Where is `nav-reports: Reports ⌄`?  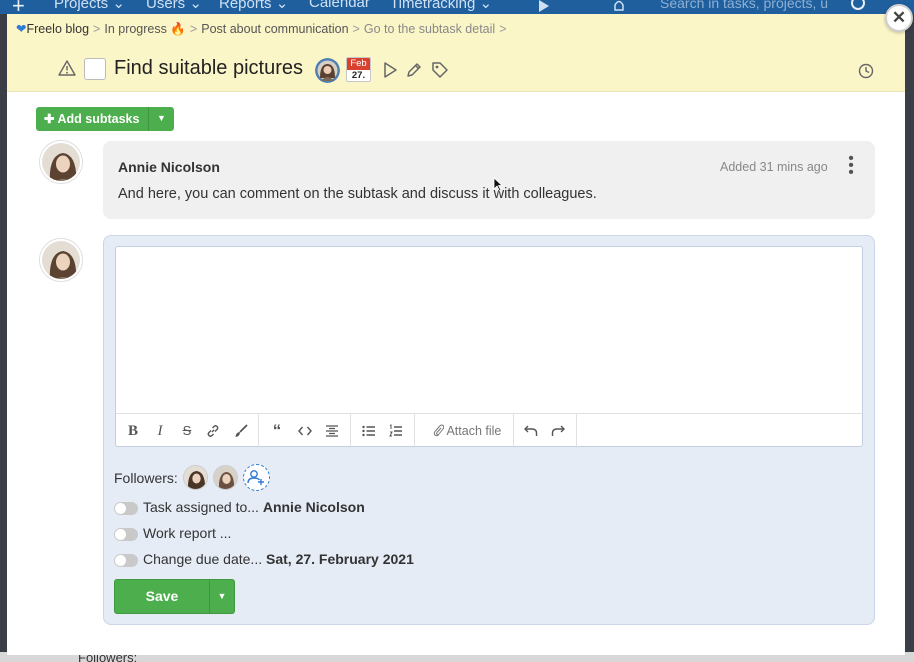 nav-reports: Reports ⌄ is located at coordinates (253, 6).